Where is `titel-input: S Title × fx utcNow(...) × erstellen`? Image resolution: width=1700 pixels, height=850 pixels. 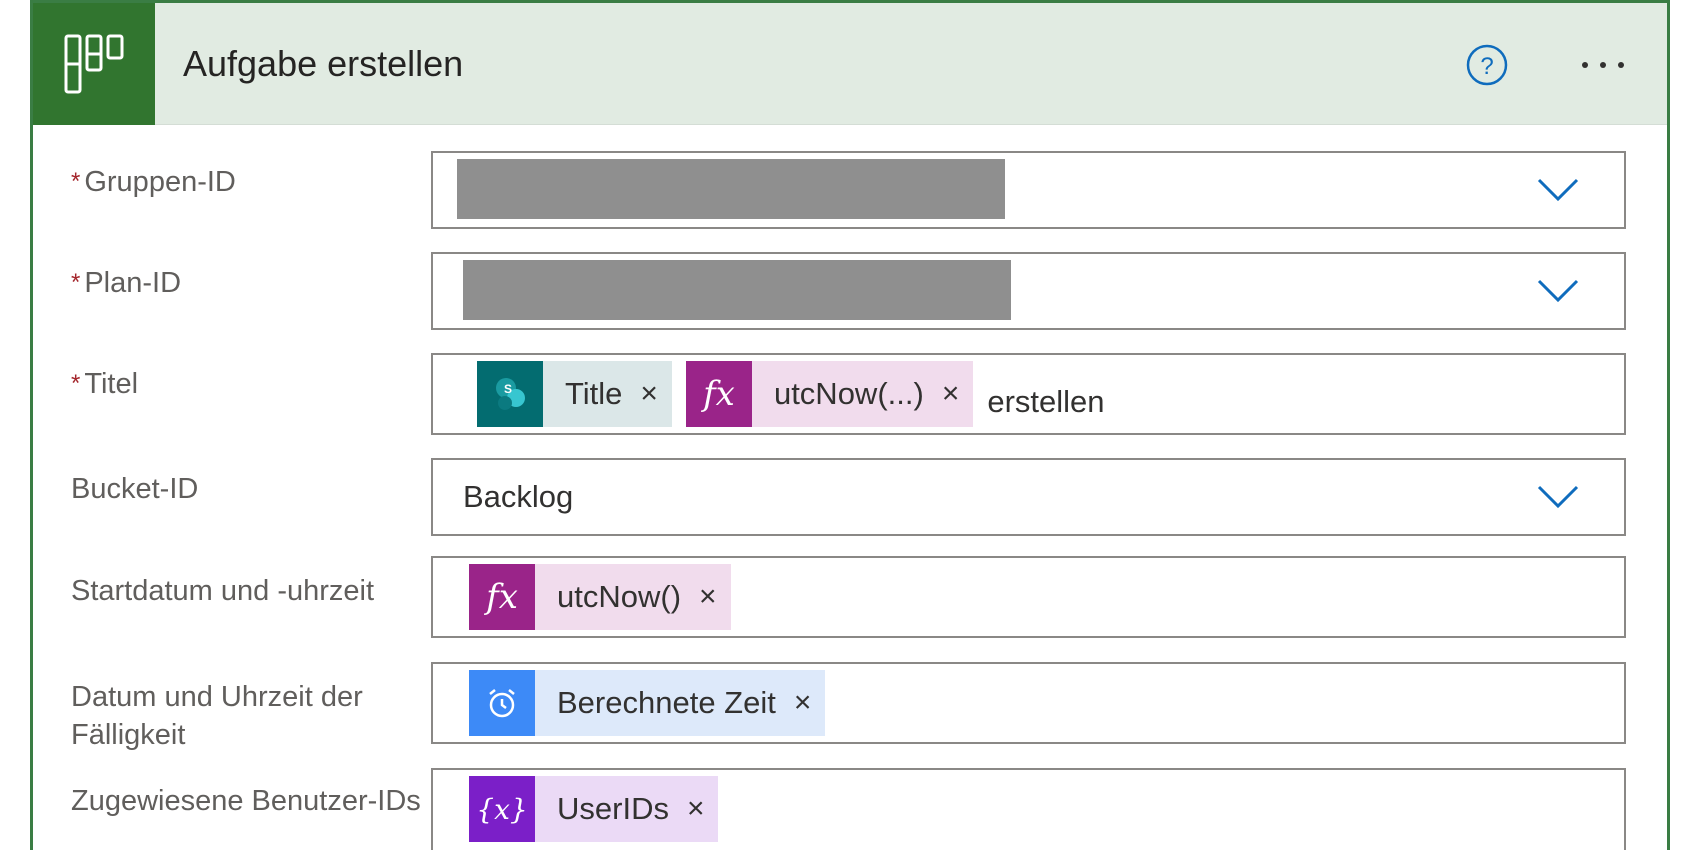 titel-input: S Title × fx utcNow(...) × erstellen is located at coordinates (1028, 394).